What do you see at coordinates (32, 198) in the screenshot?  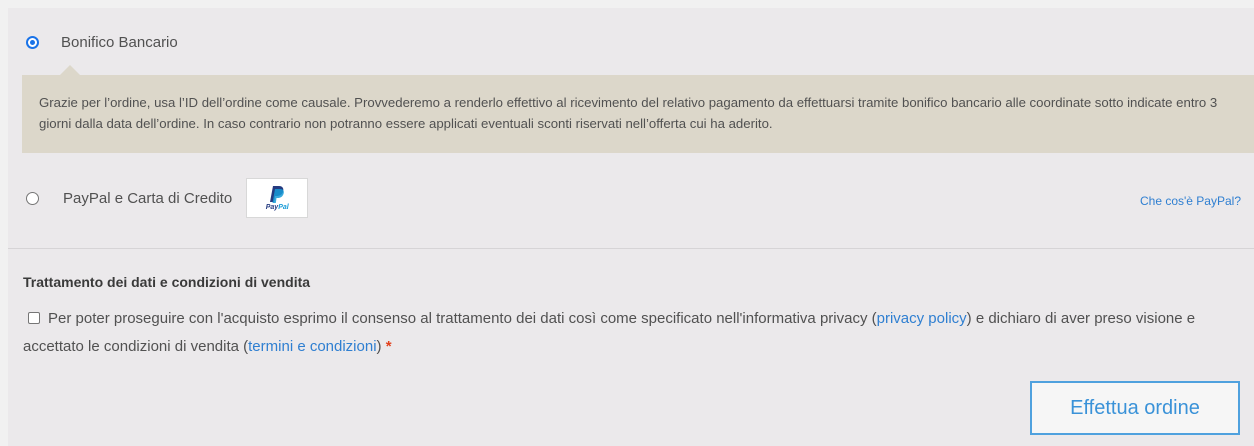 I see `paypal-radio` at bounding box center [32, 198].